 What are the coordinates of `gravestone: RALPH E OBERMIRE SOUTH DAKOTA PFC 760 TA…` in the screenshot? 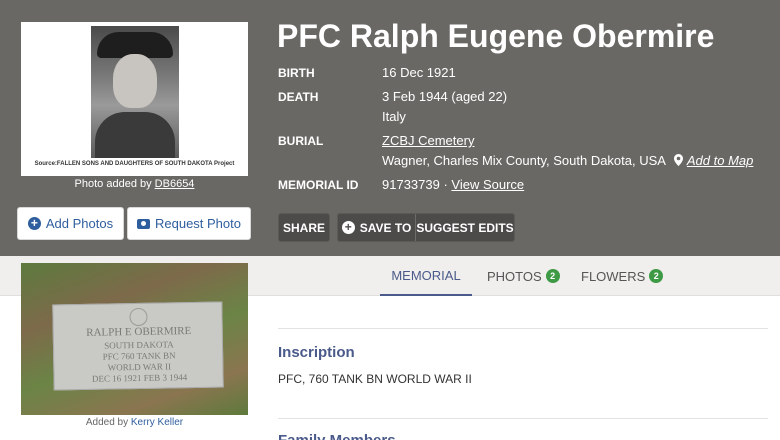 It's located at (138, 346).